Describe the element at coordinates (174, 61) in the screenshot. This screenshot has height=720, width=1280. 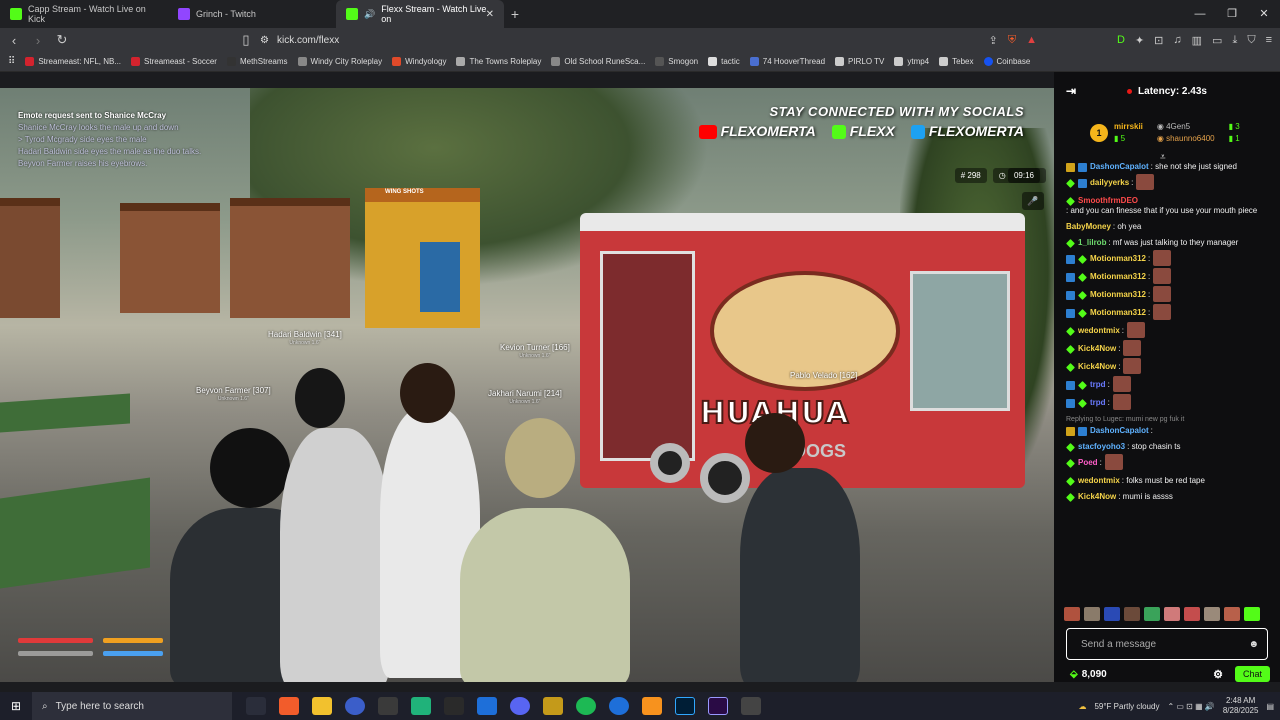
I see `bookmark-item: Streameast - Soccer` at that location.